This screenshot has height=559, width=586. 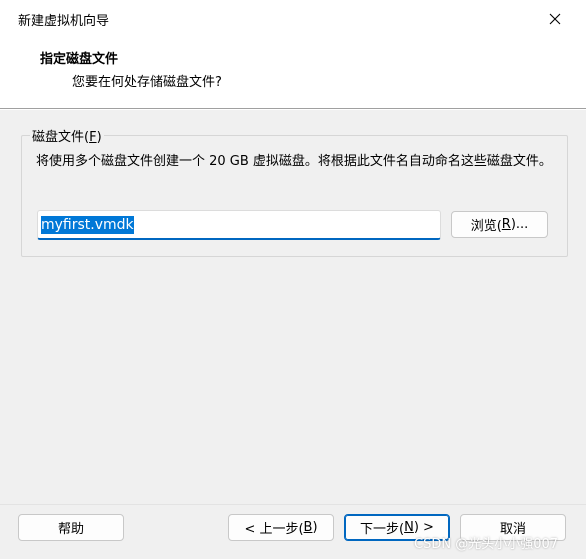 I want to click on close-button, so click(x=555, y=19).